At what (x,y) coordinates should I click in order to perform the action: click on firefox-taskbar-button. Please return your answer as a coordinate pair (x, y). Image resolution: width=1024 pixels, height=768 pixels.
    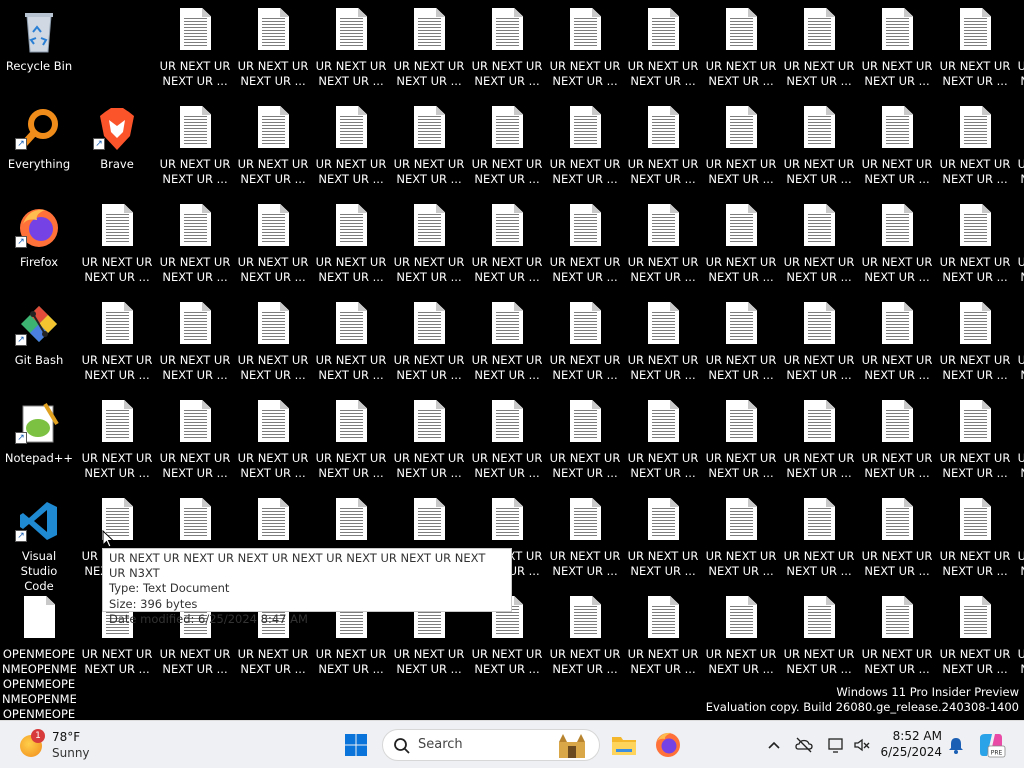
    Looking at the image, I should click on (668, 745).